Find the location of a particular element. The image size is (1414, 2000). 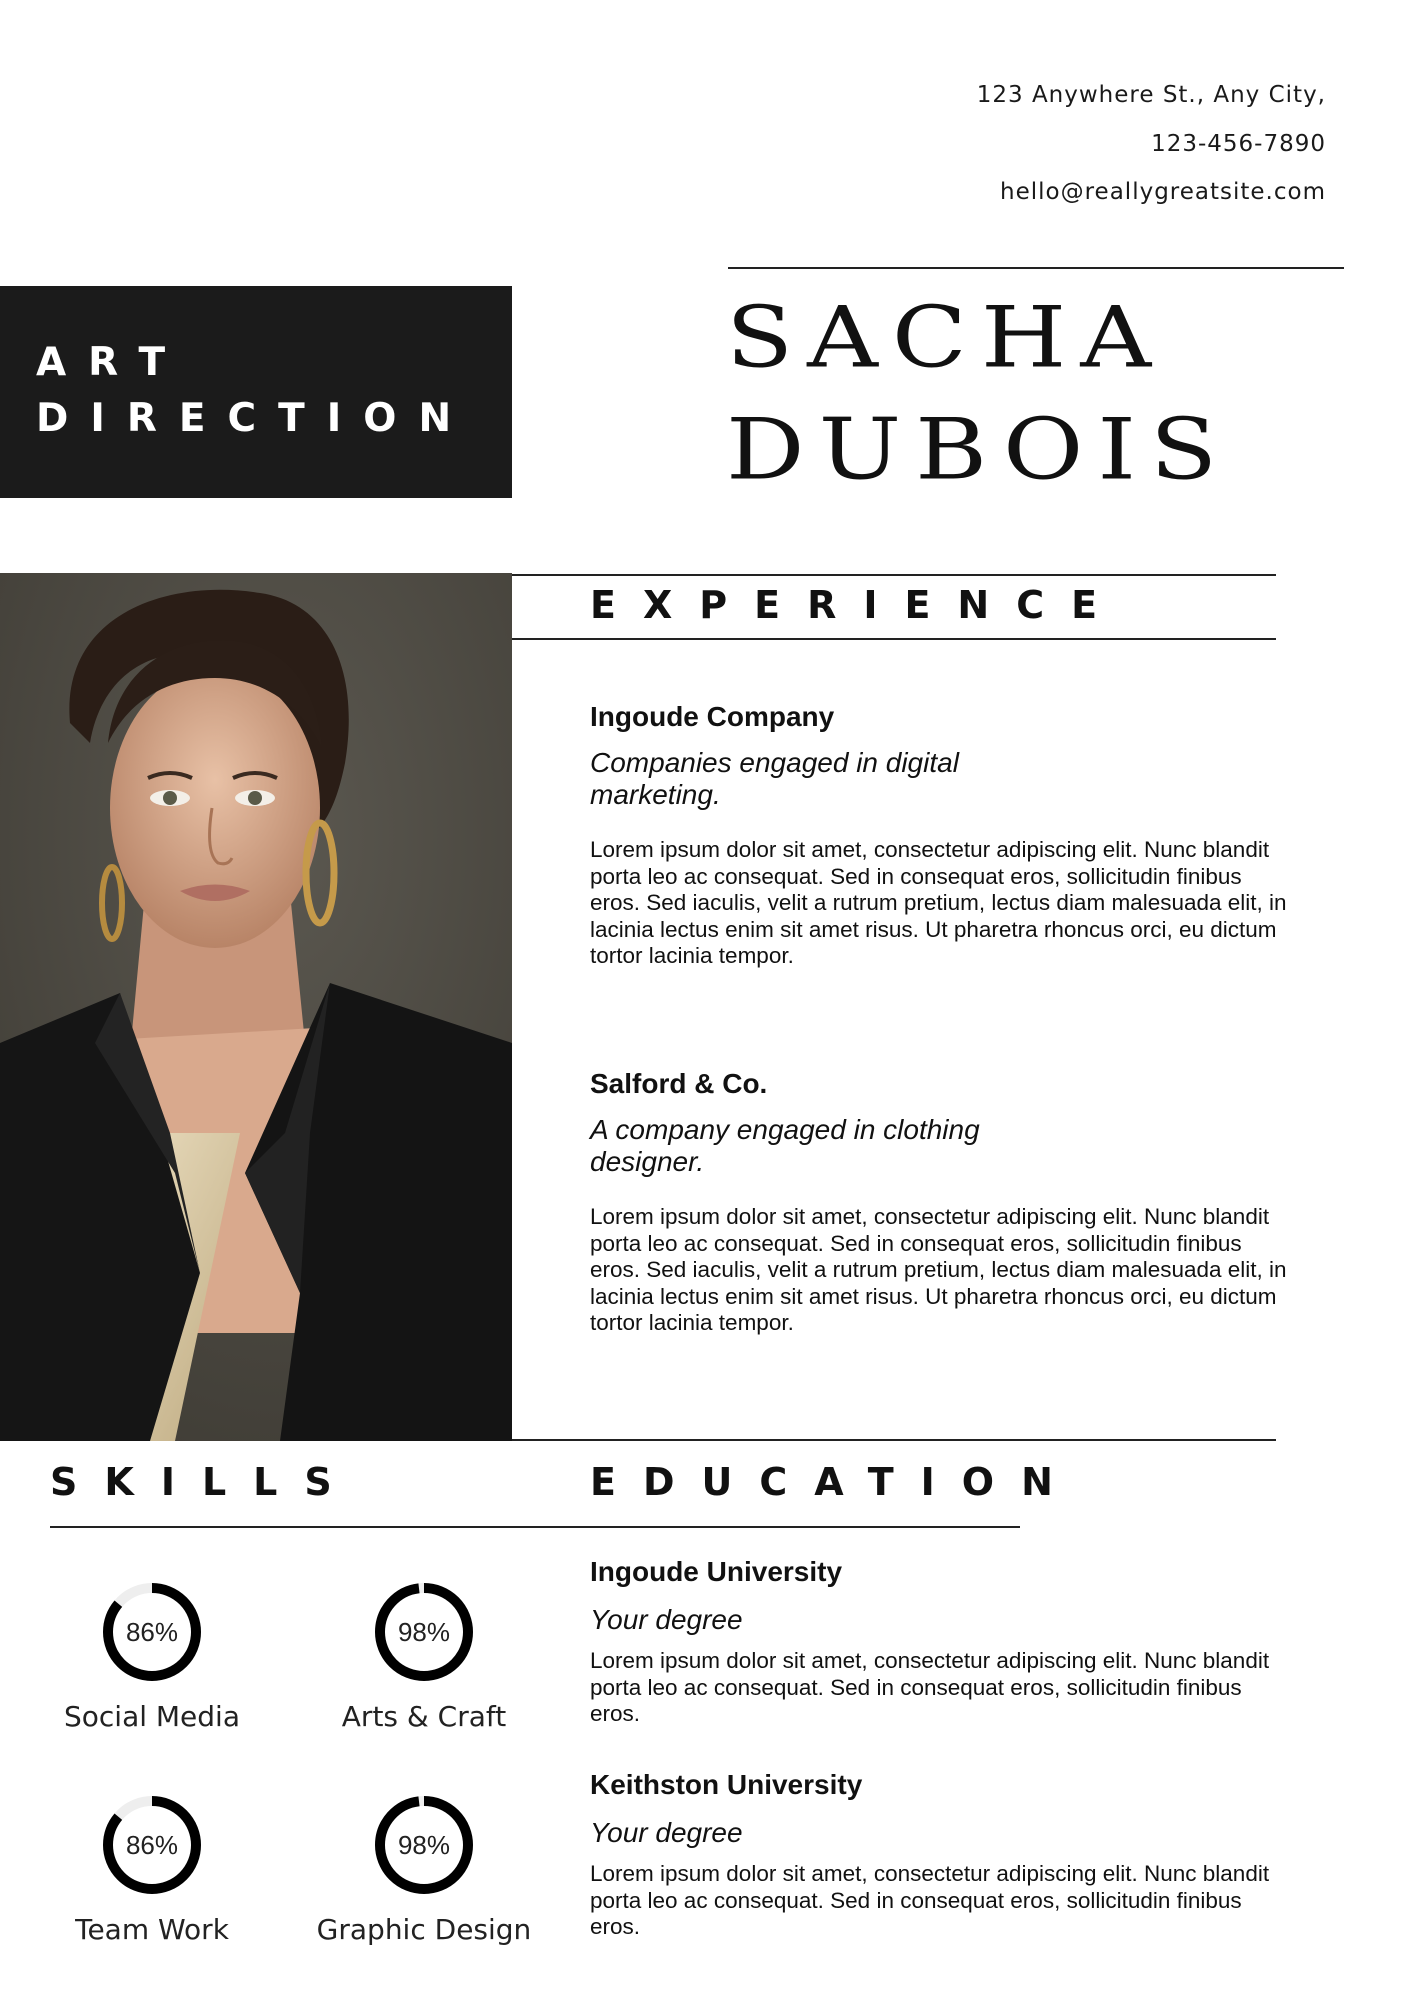

contact-phone: 123-456-7890 is located at coordinates (1238, 144).